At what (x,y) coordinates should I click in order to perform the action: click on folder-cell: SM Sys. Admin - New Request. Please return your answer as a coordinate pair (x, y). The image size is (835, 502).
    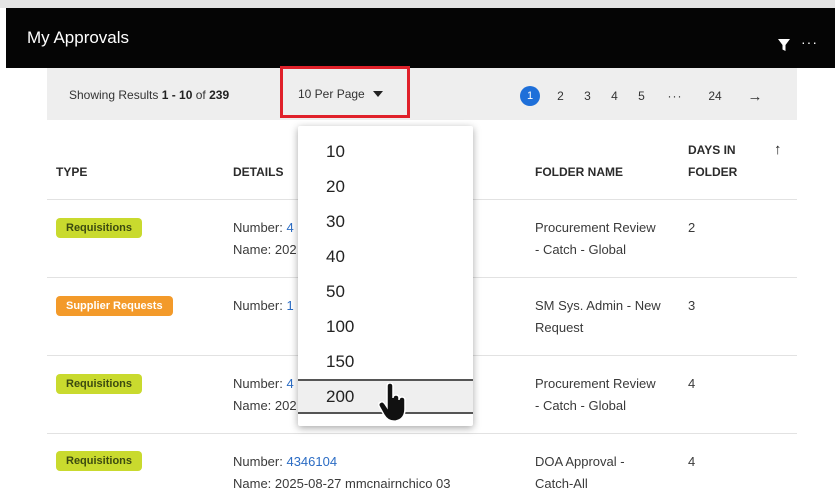
    Looking at the image, I should click on (598, 317).